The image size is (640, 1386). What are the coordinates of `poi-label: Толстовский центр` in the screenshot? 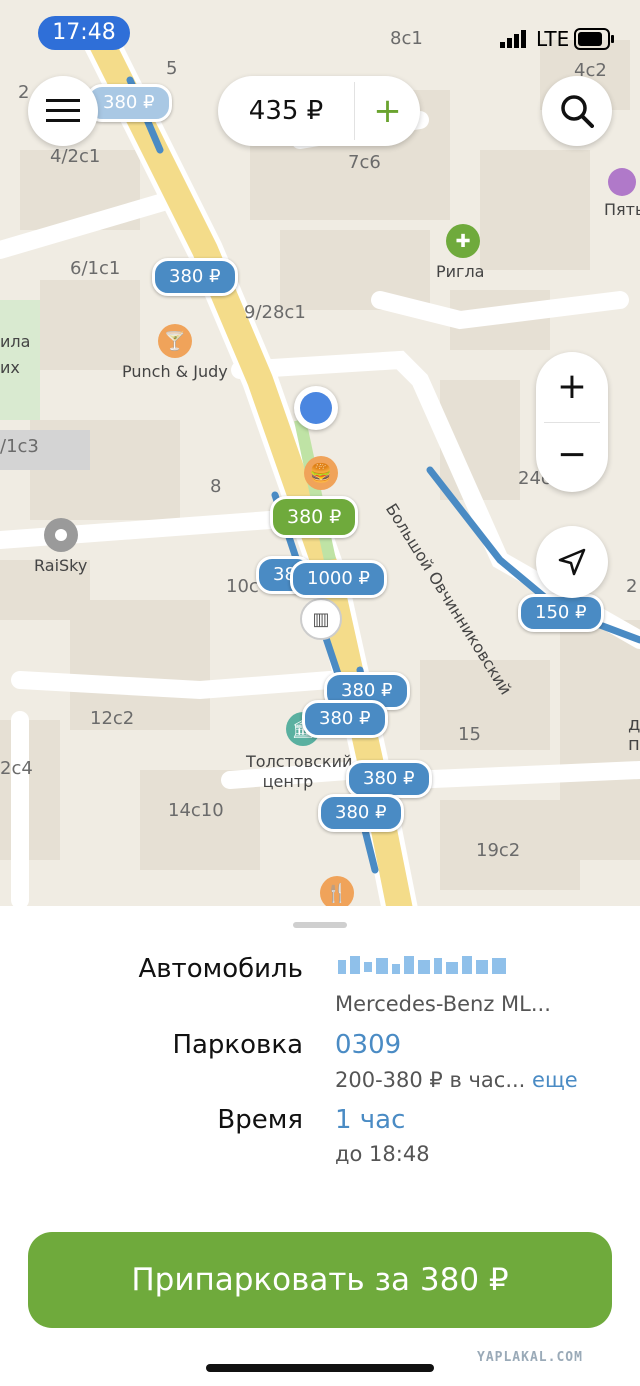 It's located at (299, 771).